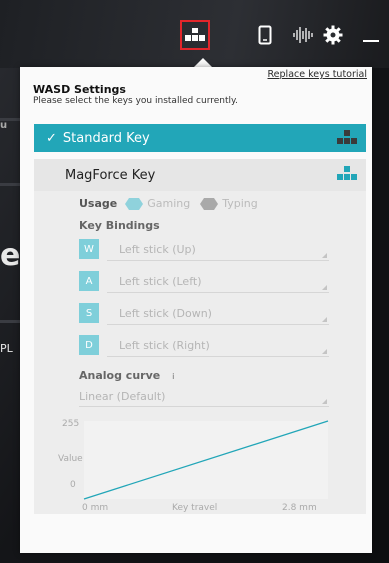 Image resolution: width=389 pixels, height=563 pixels. I want to click on x-axis-label: Key travel, so click(195, 508).